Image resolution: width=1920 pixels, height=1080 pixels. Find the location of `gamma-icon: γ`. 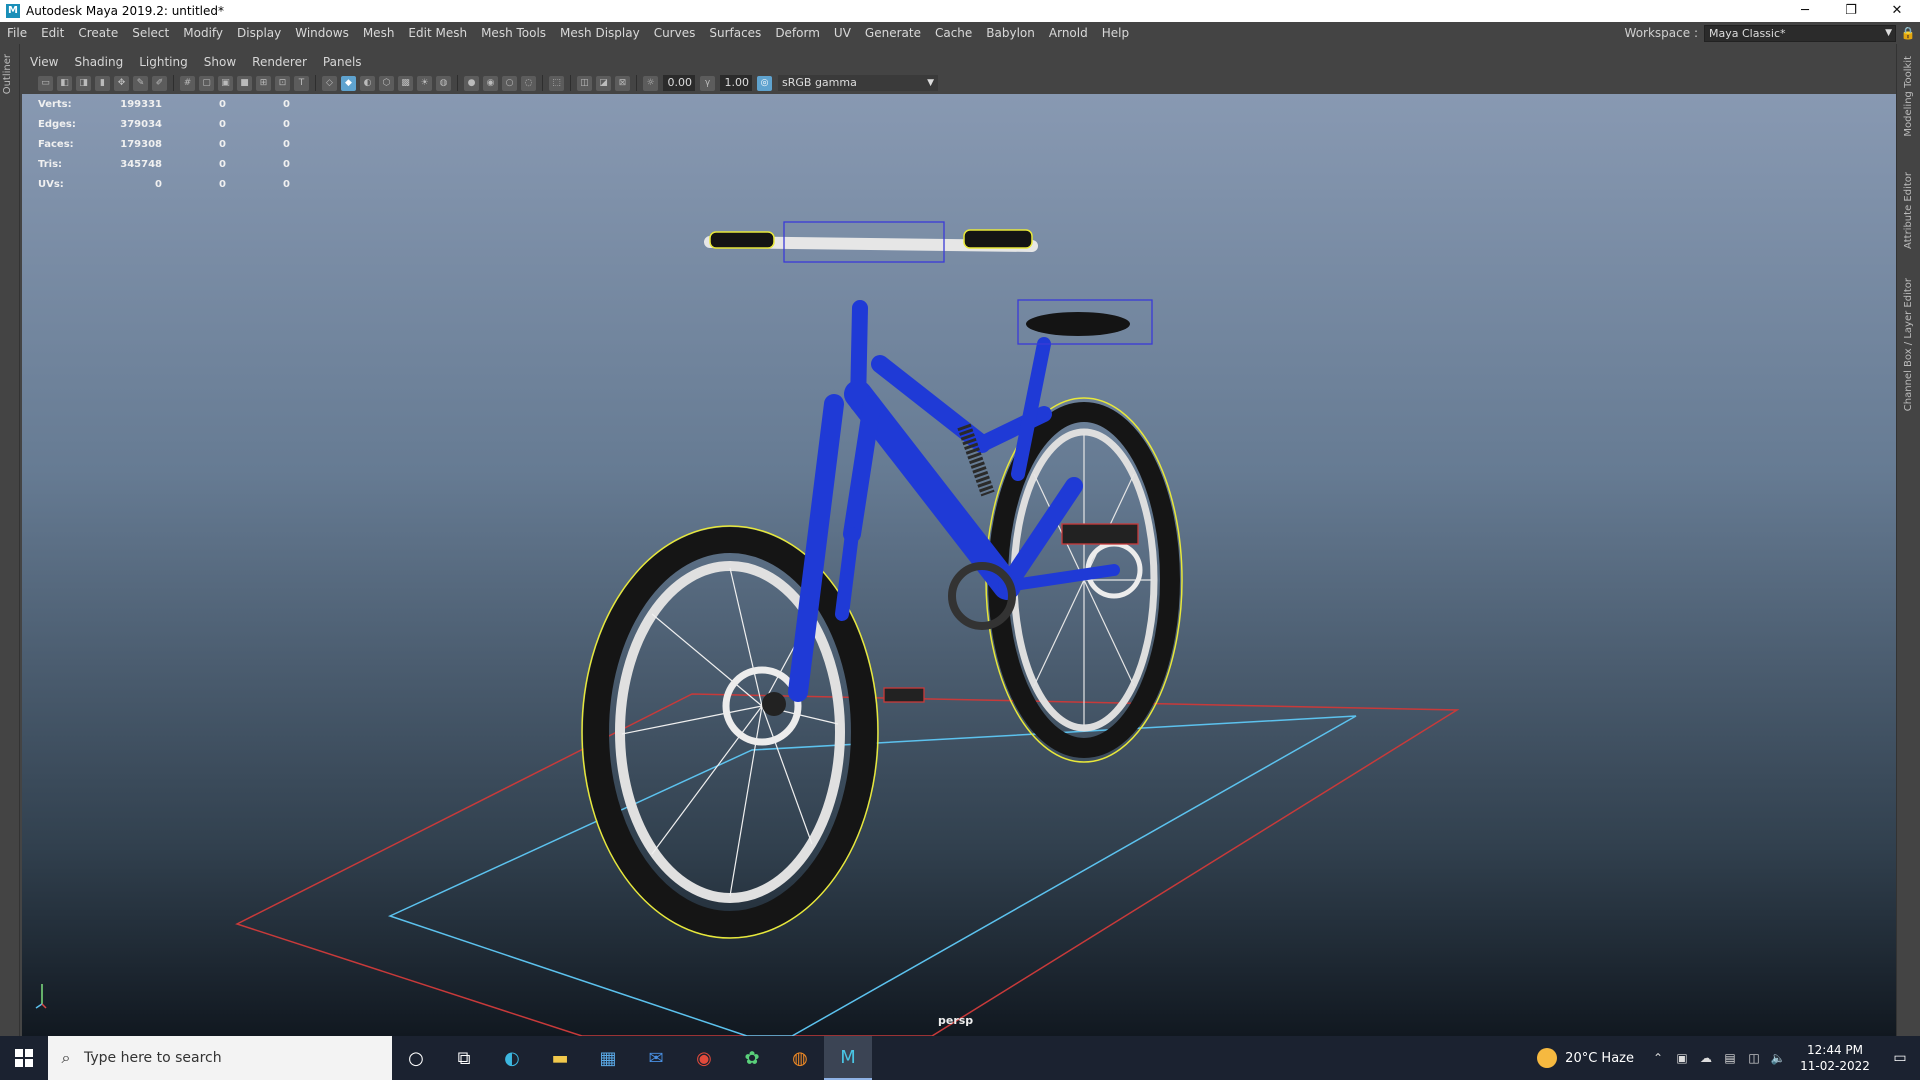

gamma-icon: γ is located at coordinates (707, 83).